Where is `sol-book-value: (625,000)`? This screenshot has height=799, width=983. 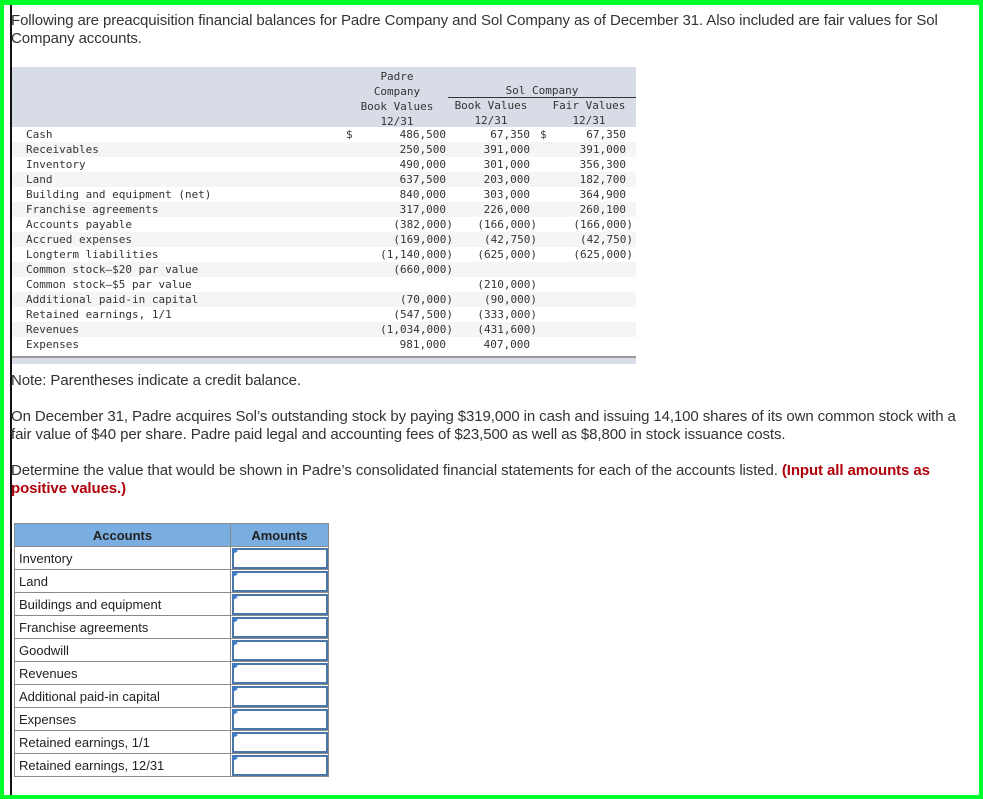
sol-book-value: (625,000) is located at coordinates (507, 254).